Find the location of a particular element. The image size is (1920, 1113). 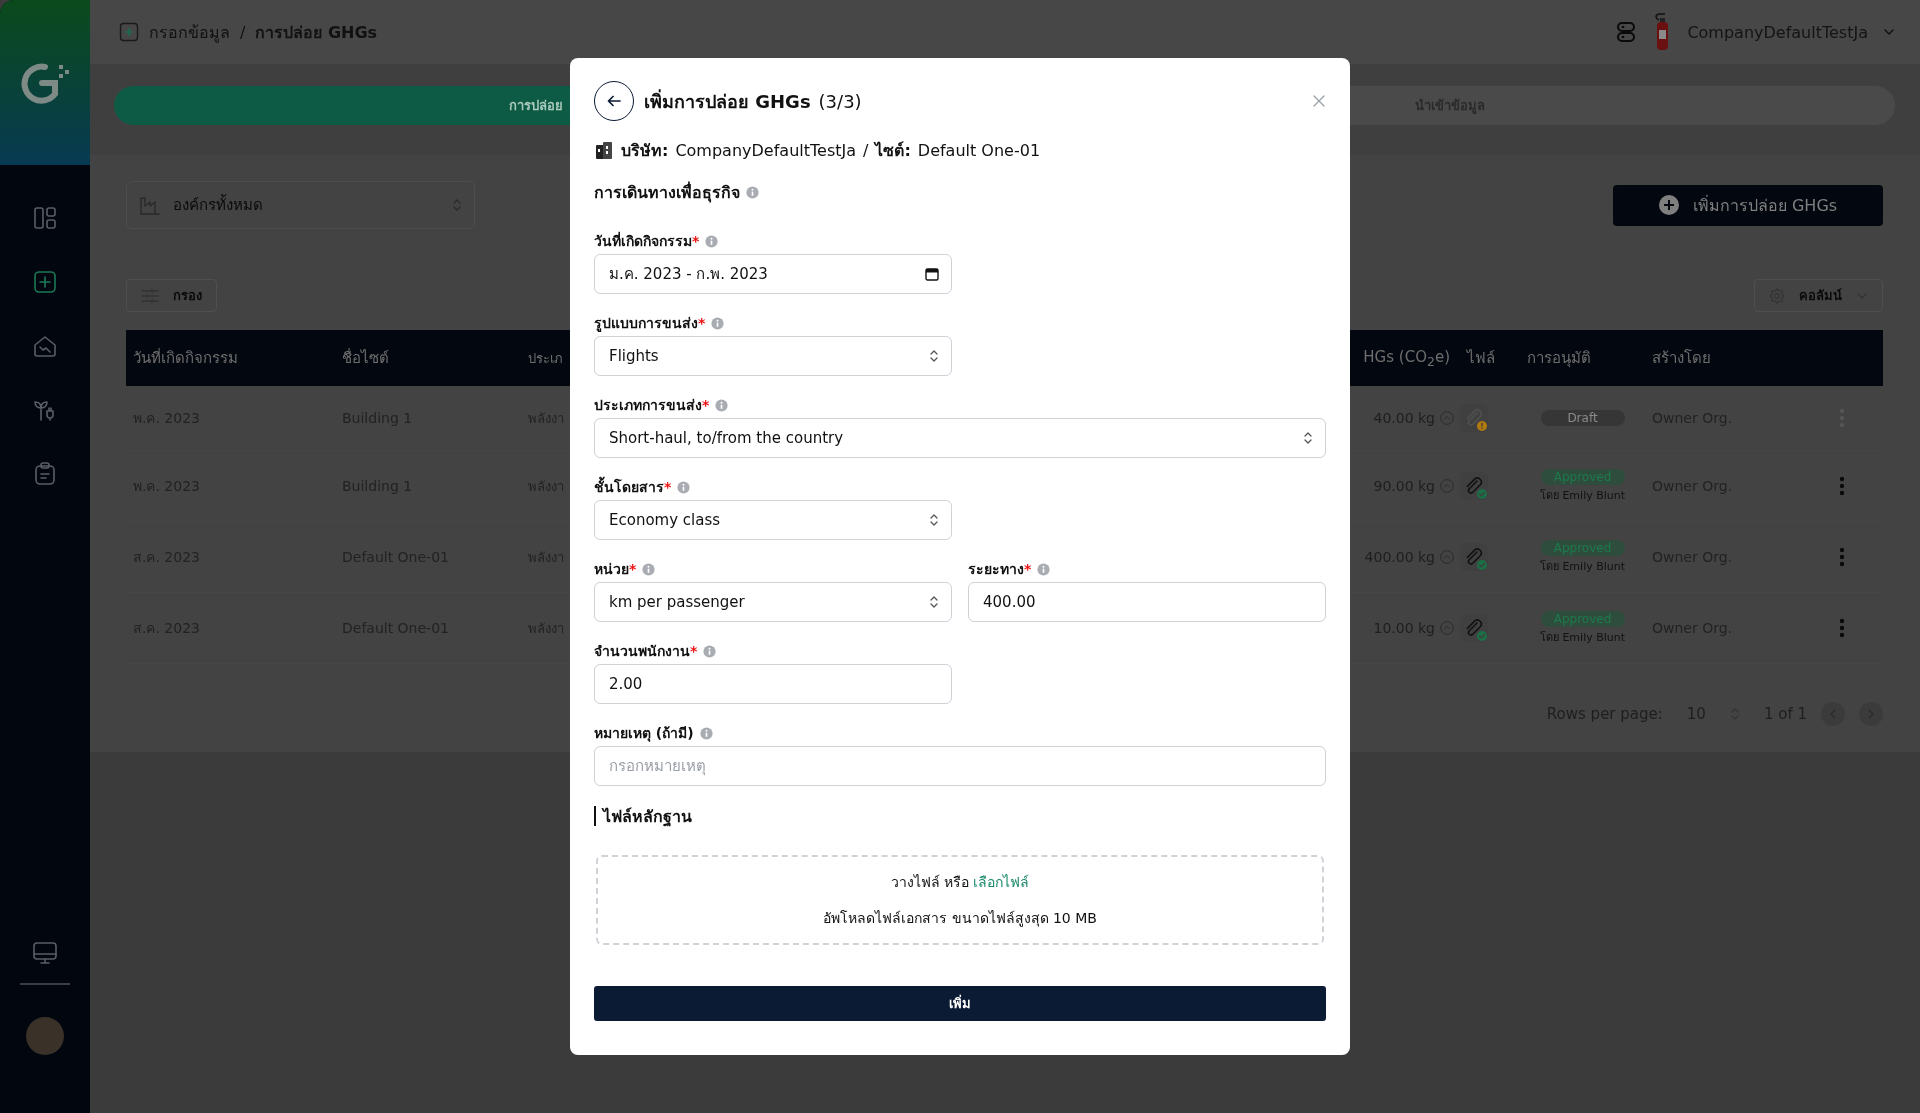

back-button is located at coordinates (614, 101).